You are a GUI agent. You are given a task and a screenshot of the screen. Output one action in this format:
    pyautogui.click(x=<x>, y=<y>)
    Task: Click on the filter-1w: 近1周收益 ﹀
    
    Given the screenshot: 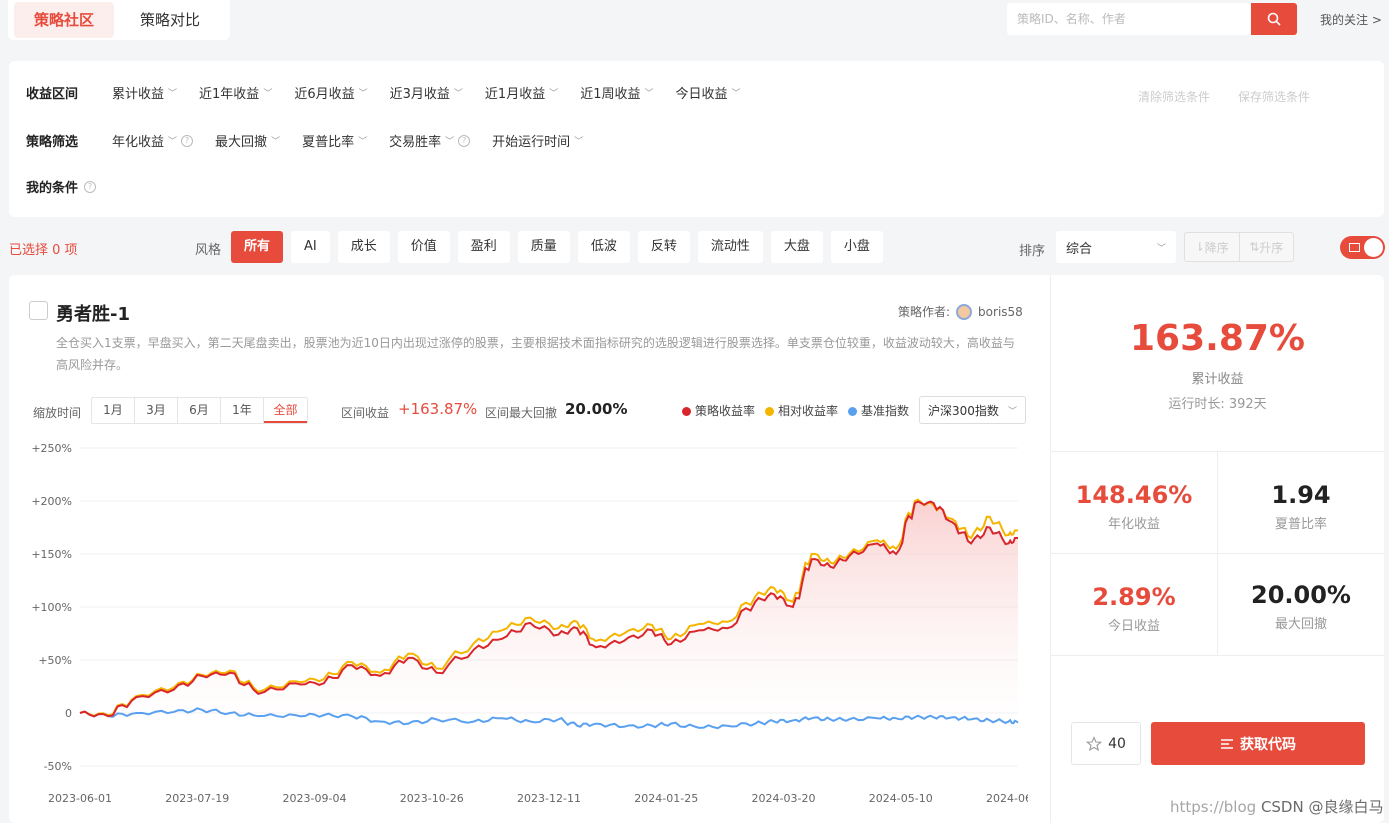 What is the action you would take?
    pyautogui.click(x=616, y=92)
    